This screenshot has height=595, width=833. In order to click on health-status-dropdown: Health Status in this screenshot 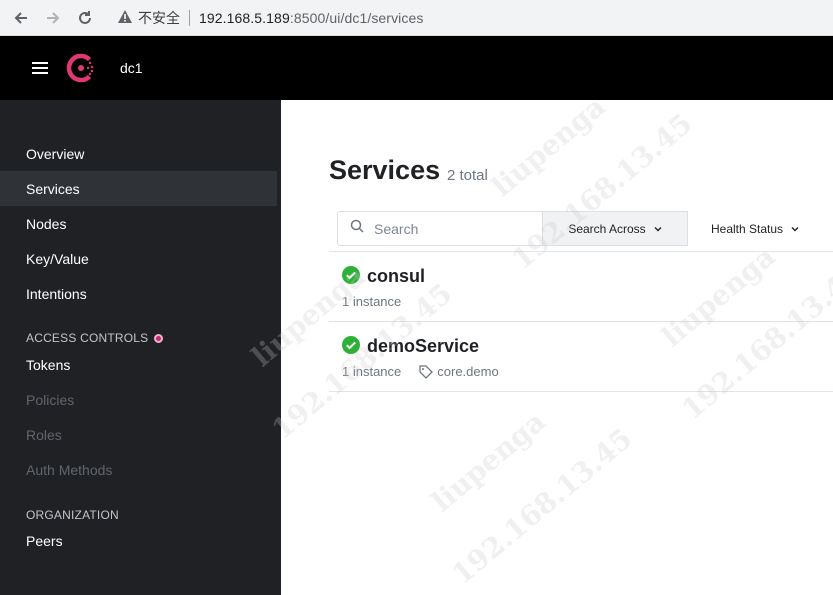, I will do `click(755, 228)`.